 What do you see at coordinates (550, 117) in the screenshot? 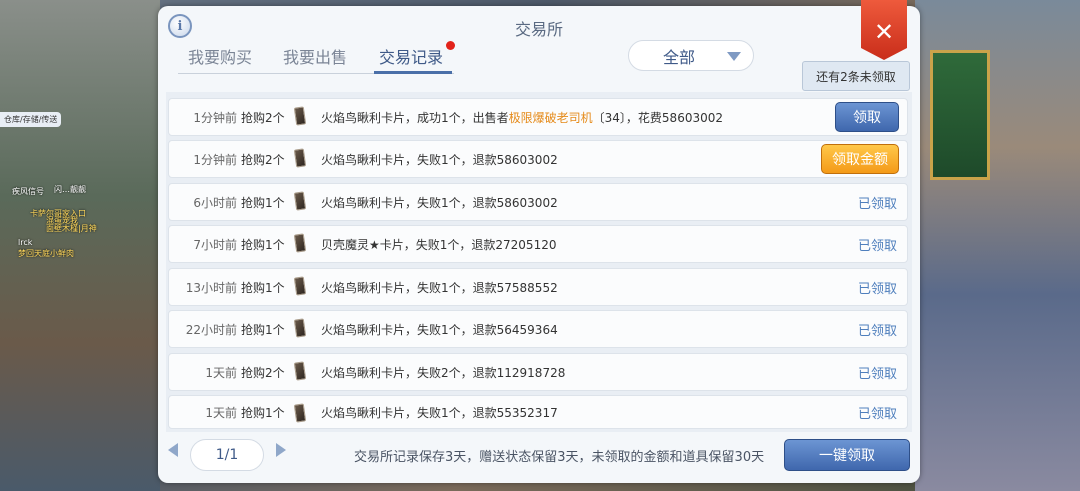
I see `seller-name: 极限爆破老司机` at bounding box center [550, 117].